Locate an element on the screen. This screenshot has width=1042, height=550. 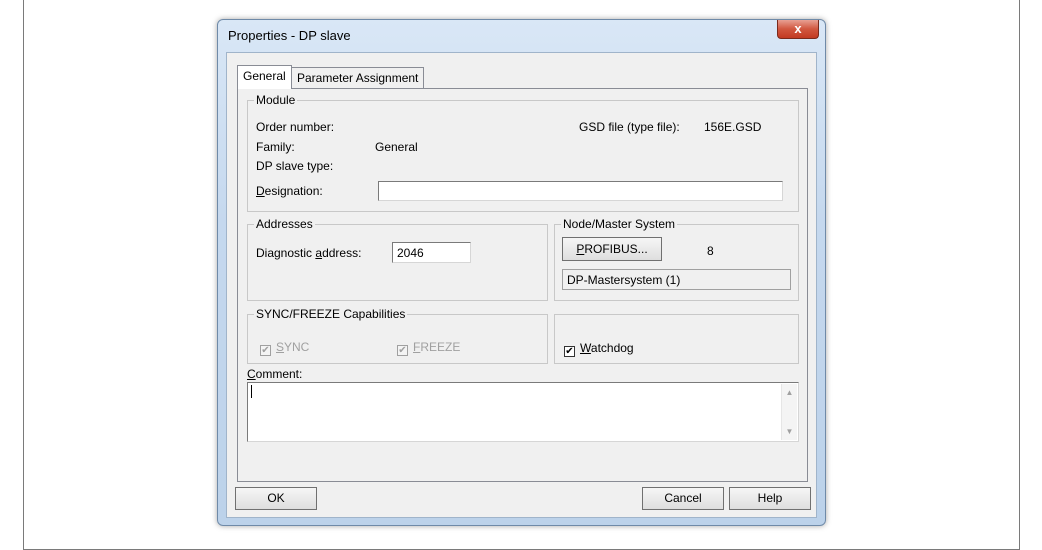
scroll-down-icon: ▼ is located at coordinates (789, 431).